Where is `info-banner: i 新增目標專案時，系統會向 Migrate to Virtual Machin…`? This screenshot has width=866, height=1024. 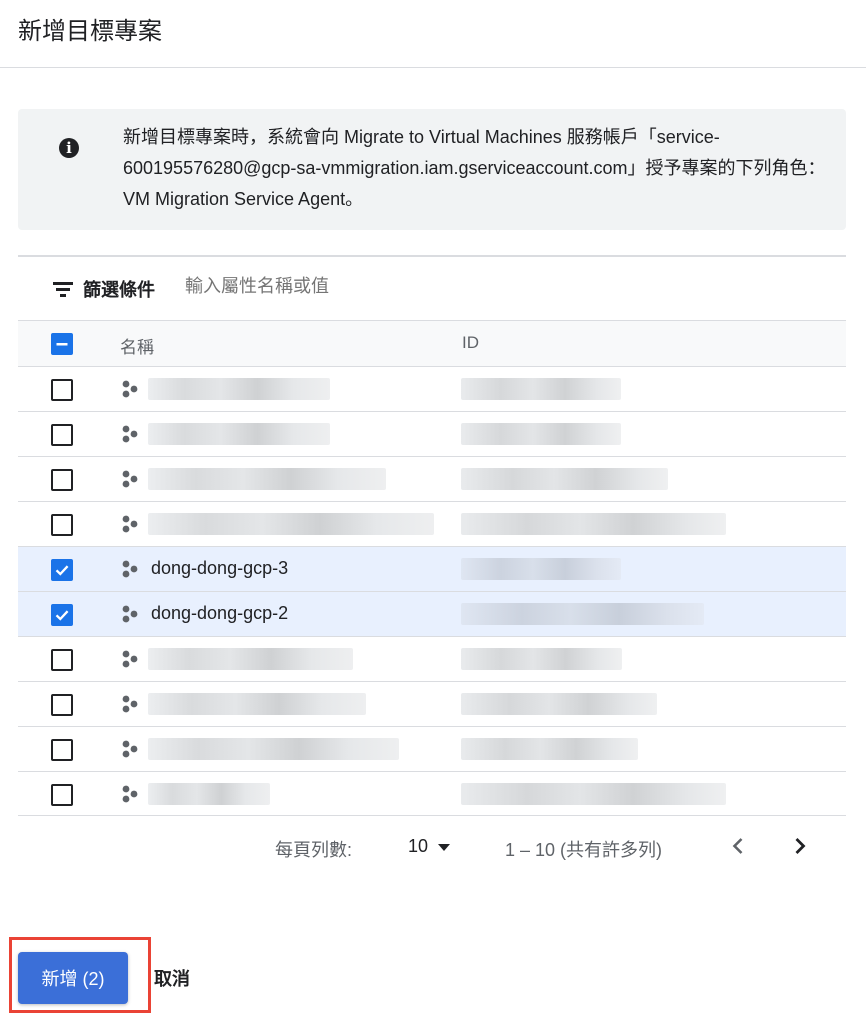 info-banner: i 新增目標專案時，系統會向 Migrate to Virtual Machin… is located at coordinates (432, 169).